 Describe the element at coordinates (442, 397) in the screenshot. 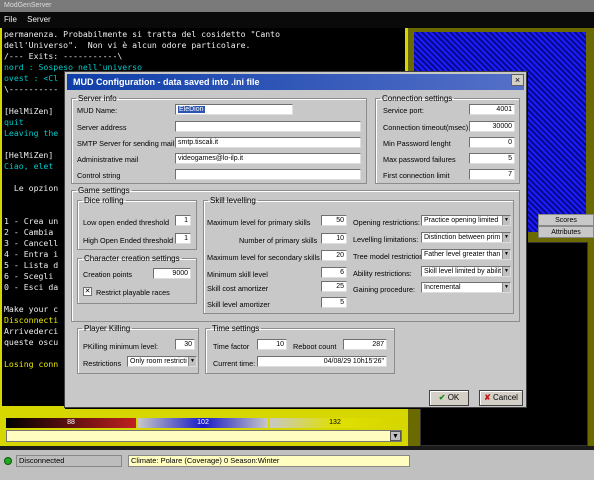

I see `check-icon: ✔` at that location.